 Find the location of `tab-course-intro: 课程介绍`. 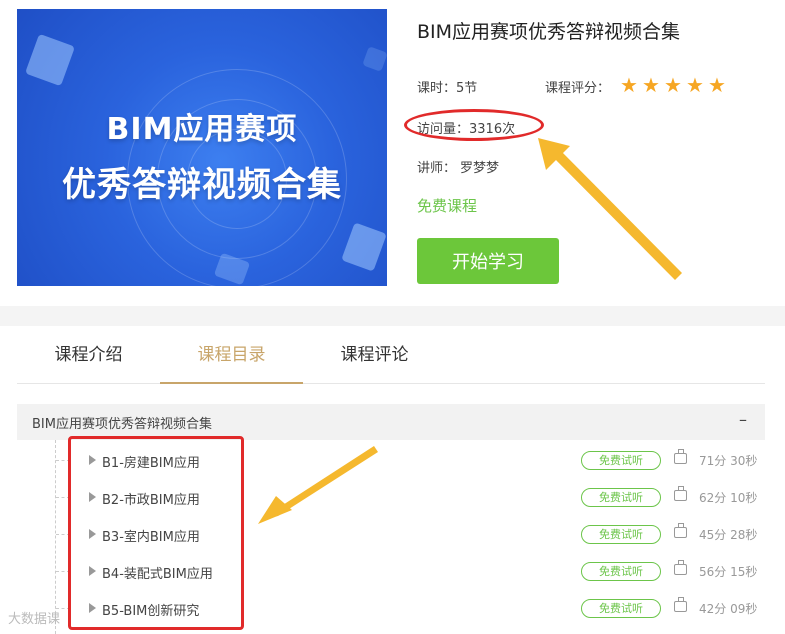

tab-course-intro: 课程介绍 is located at coordinates (88, 355).